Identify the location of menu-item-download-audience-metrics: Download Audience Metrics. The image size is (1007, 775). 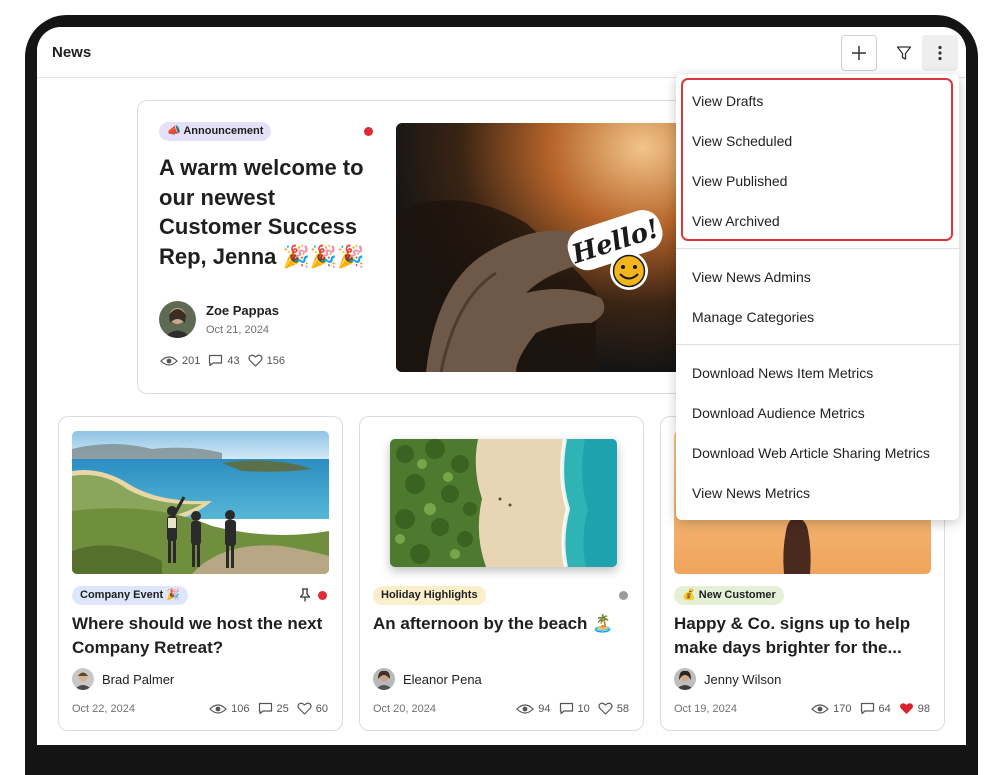
(778, 413).